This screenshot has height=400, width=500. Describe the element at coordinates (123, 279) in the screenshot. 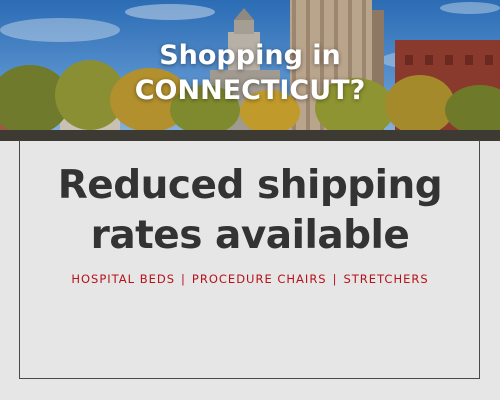

I see `product-hospital-beds: HOSPITAL BEDS` at that location.